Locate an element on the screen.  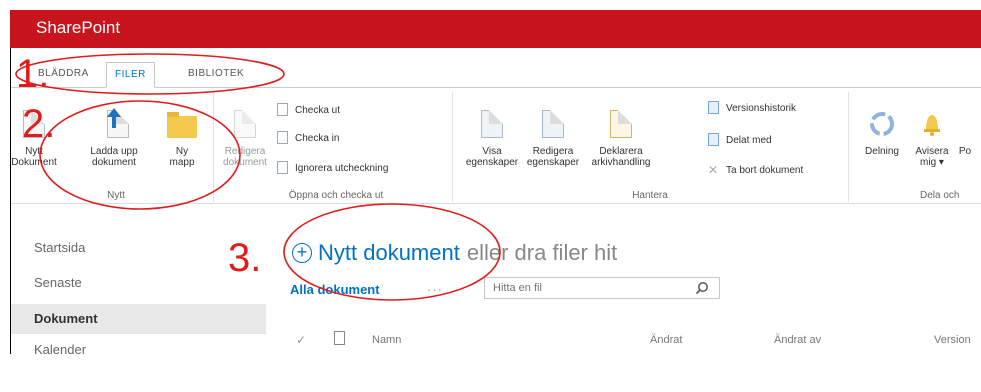
declare-record-button: Deklarera arkivhandling is located at coordinates (621, 138).